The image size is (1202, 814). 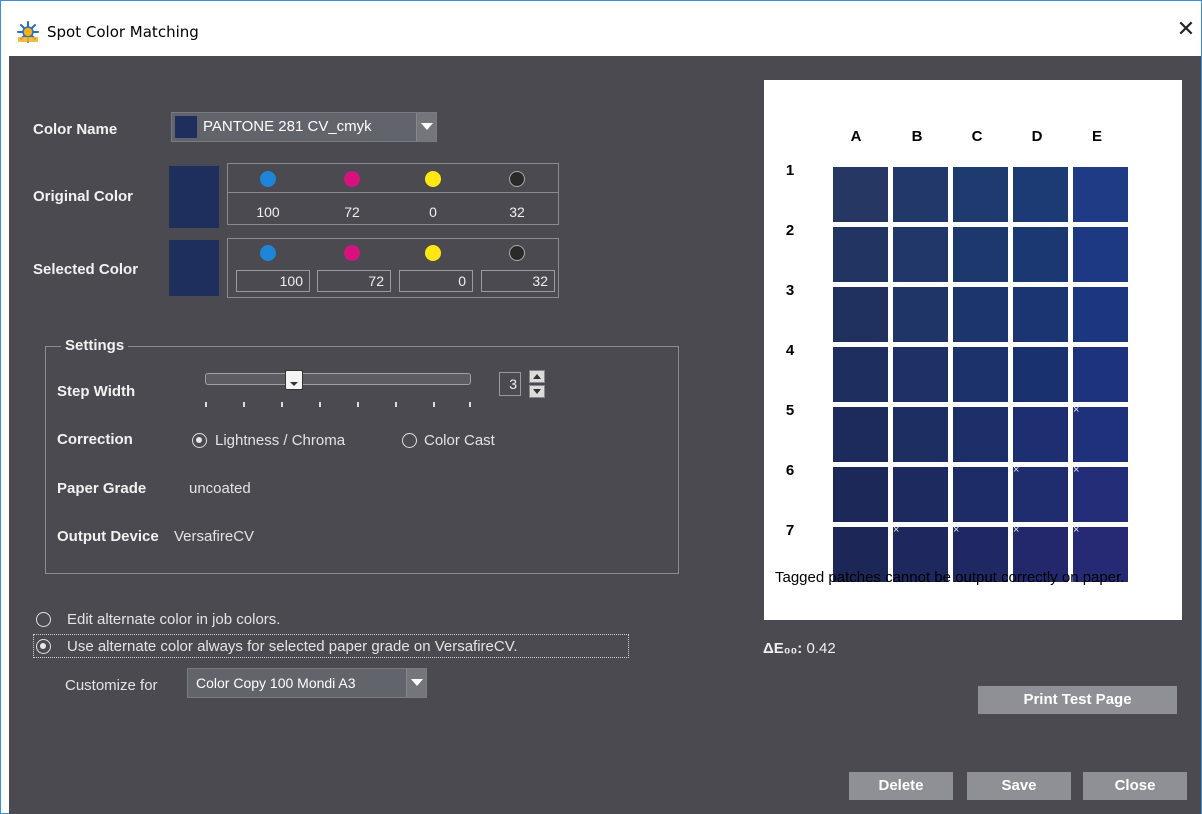 I want to click on app-gear-icon, so click(x=28, y=32).